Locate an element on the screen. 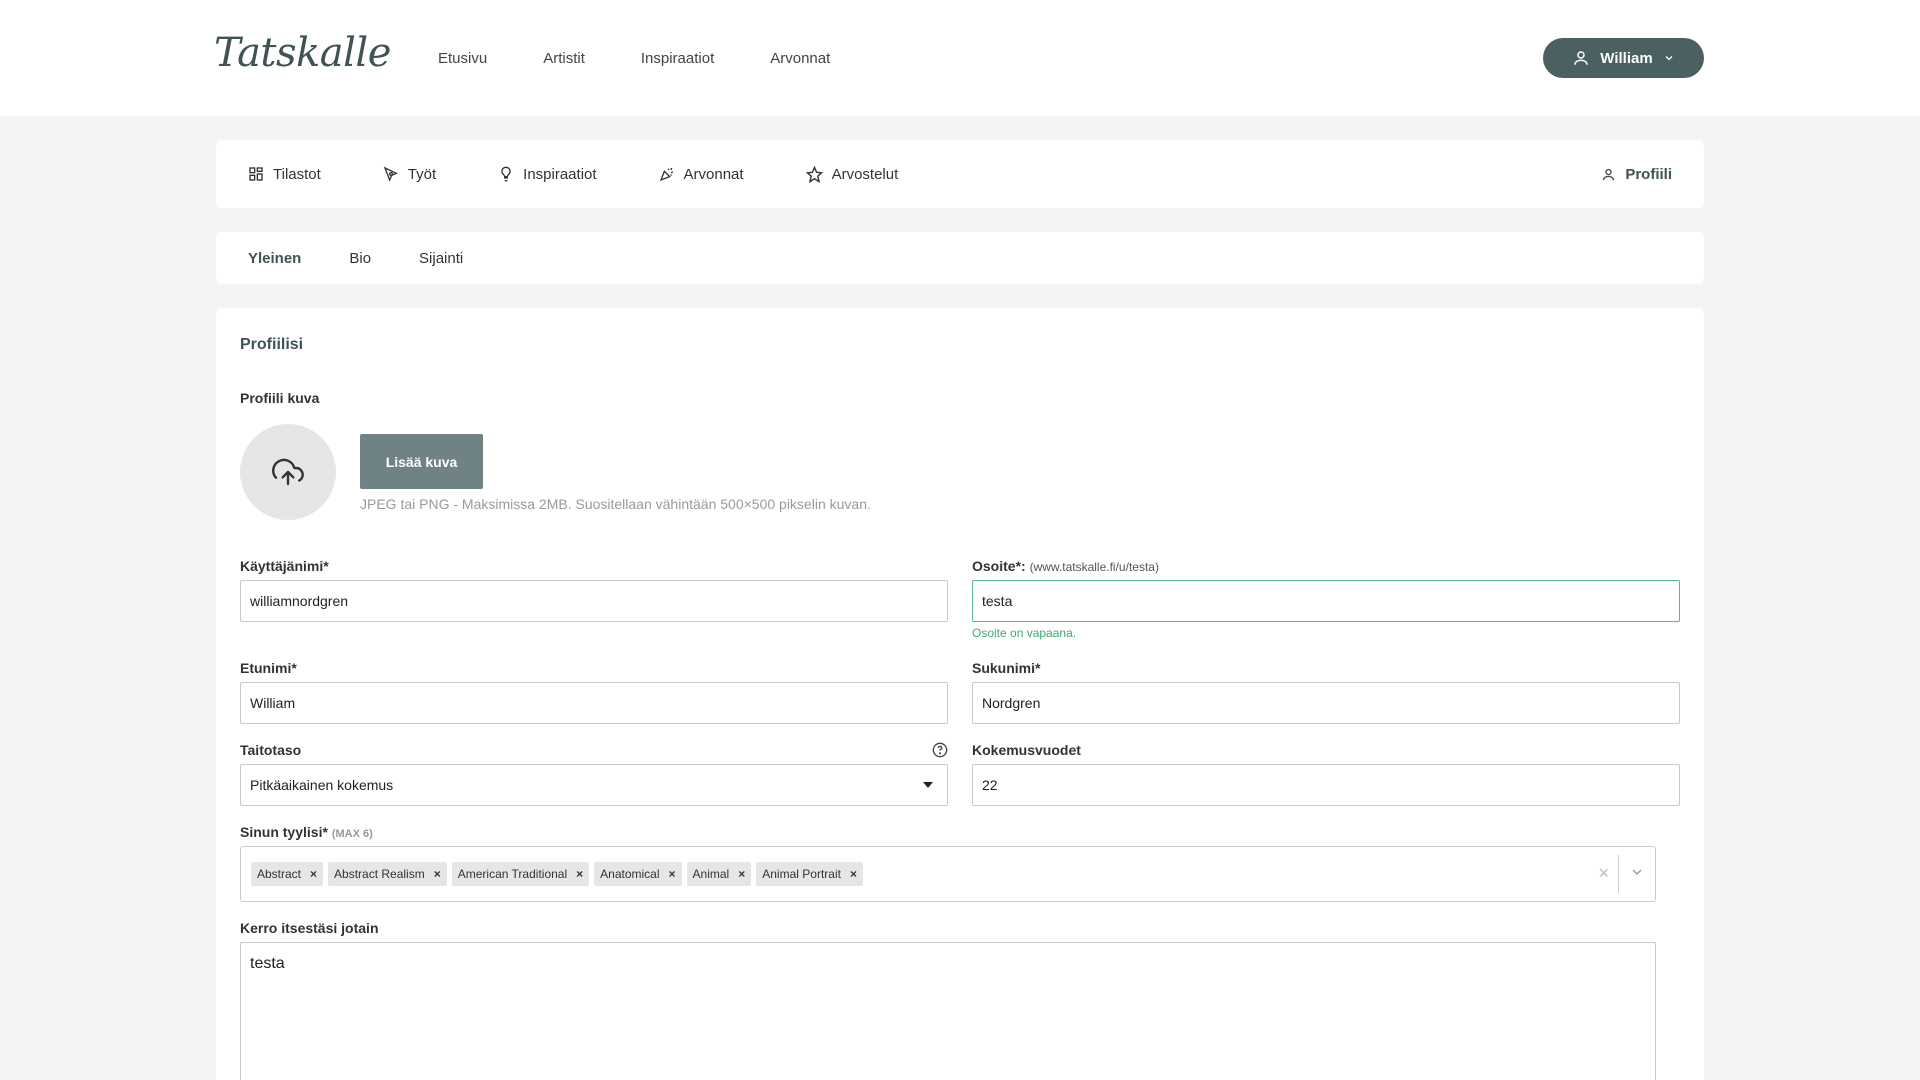  main-nav: Etusivu Artistit Inspiraatiot Arvonnat is located at coordinates (662, 58).